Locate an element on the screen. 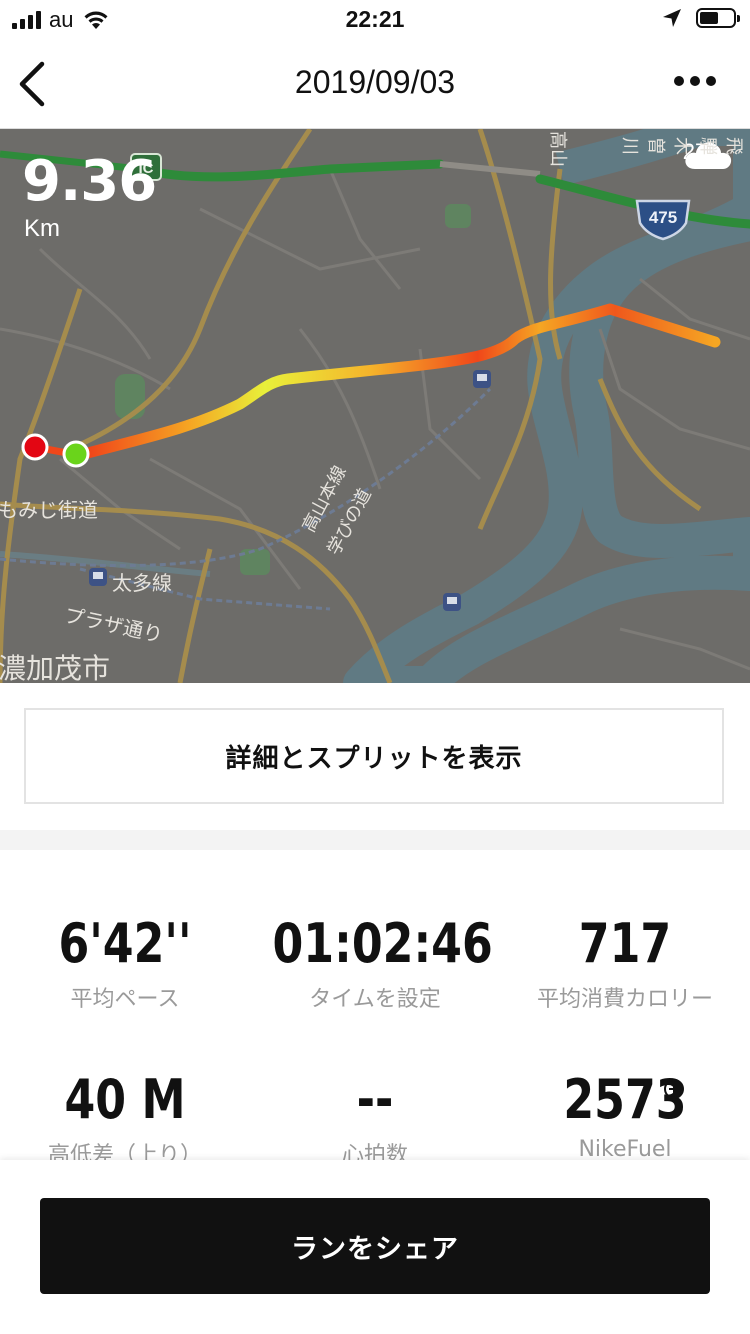  stat-label: 心拍数 is located at coordinates (374, 1151).